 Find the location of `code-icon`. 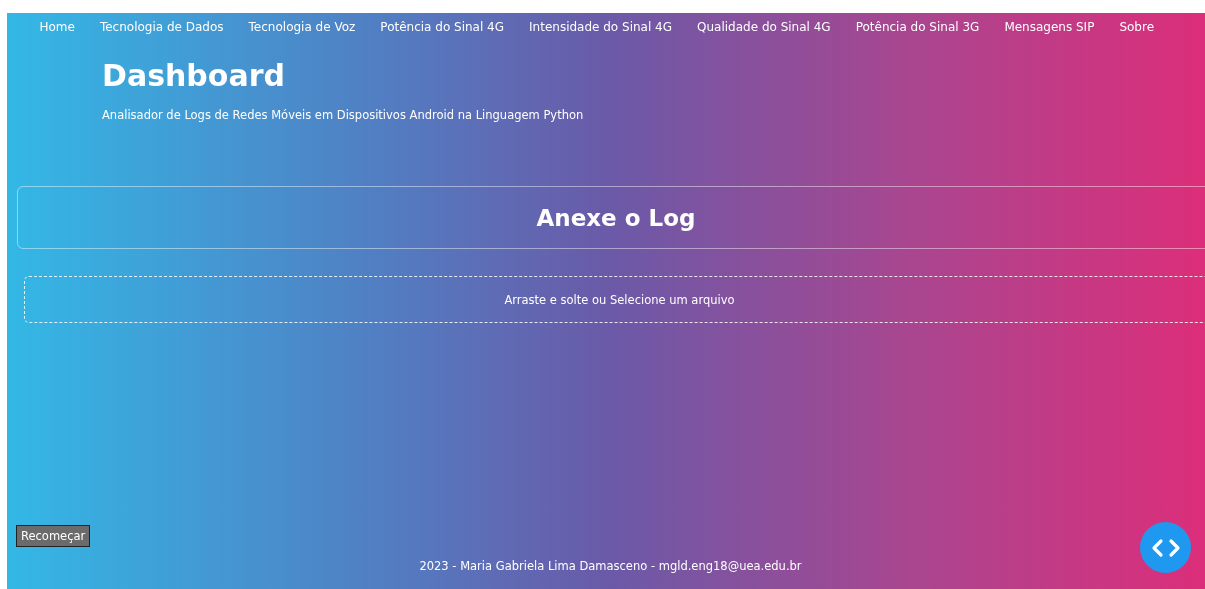

code-icon is located at coordinates (1165, 547).